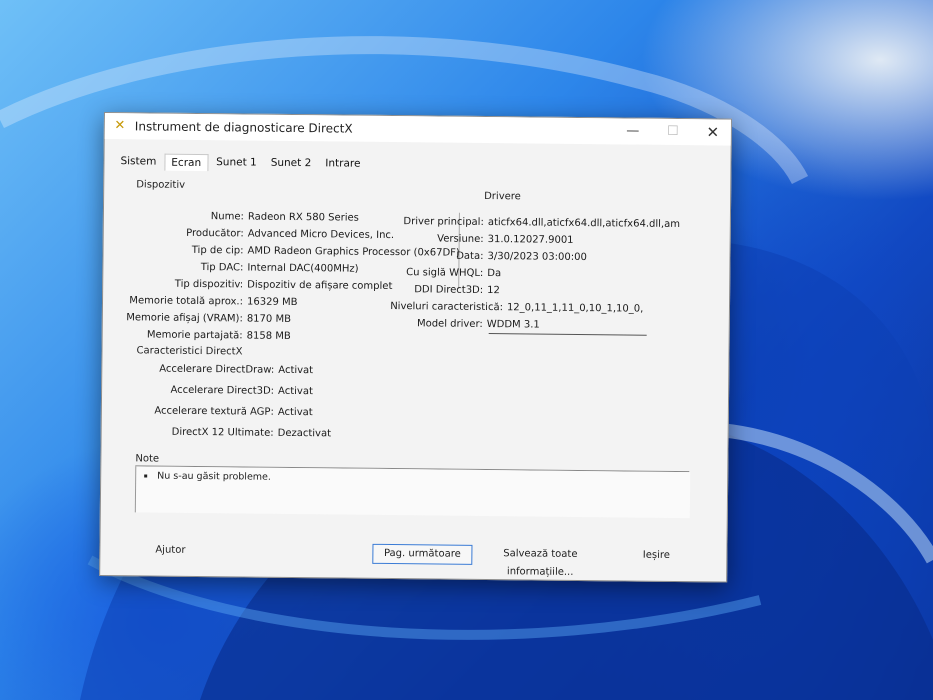 This screenshot has height=700, width=933. What do you see at coordinates (575, 308) in the screenshot?
I see `field-value: 12_0,11_1,11_0,10_1,10_0,` at bounding box center [575, 308].